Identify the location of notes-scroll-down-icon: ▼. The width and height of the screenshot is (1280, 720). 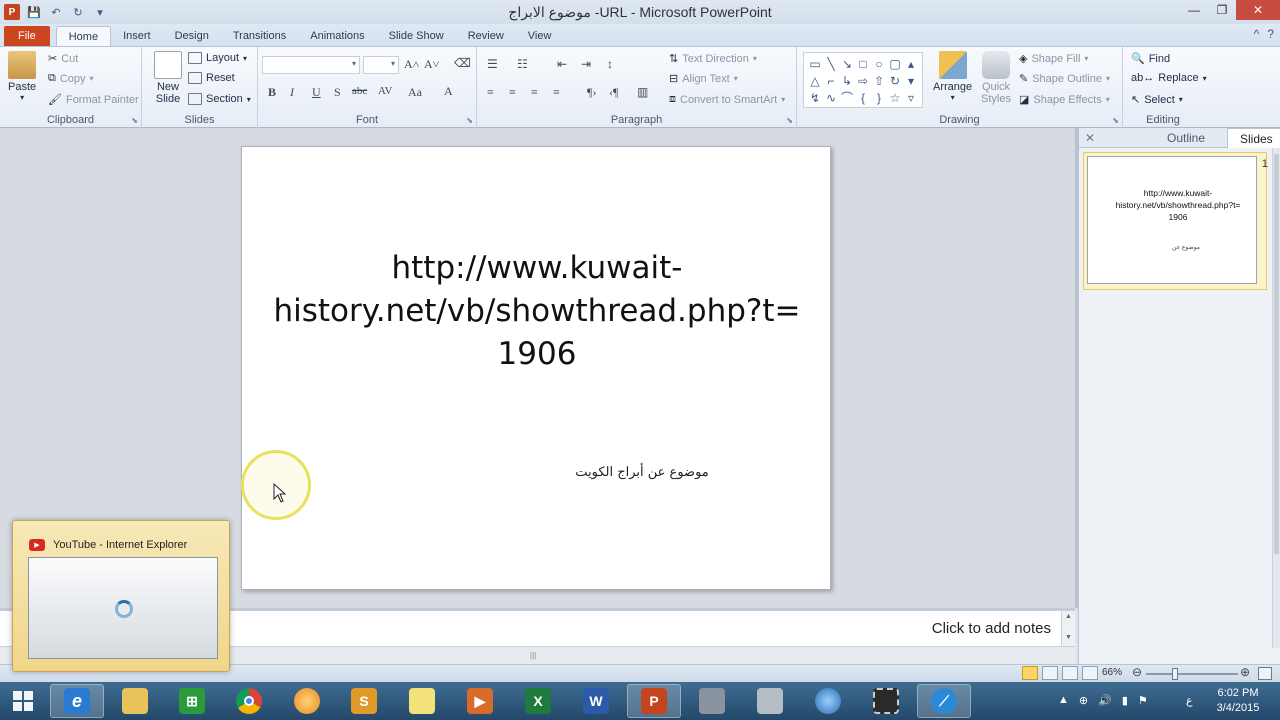
(1068, 637).